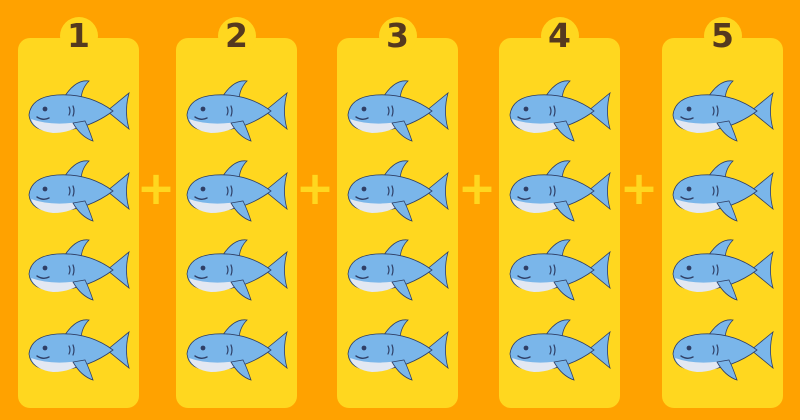 The width and height of the screenshot is (800, 420). I want to click on column-number-4: 4, so click(559, 36).